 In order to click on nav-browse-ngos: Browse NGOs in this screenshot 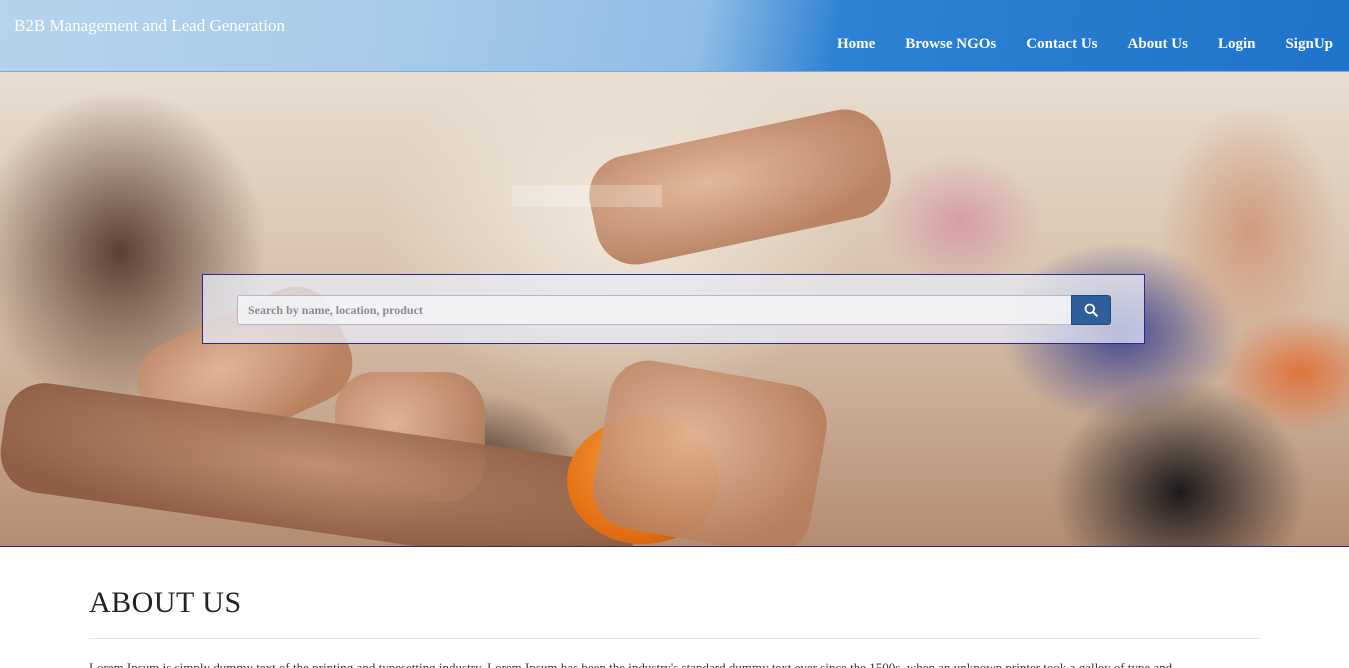, I will do `click(950, 44)`.